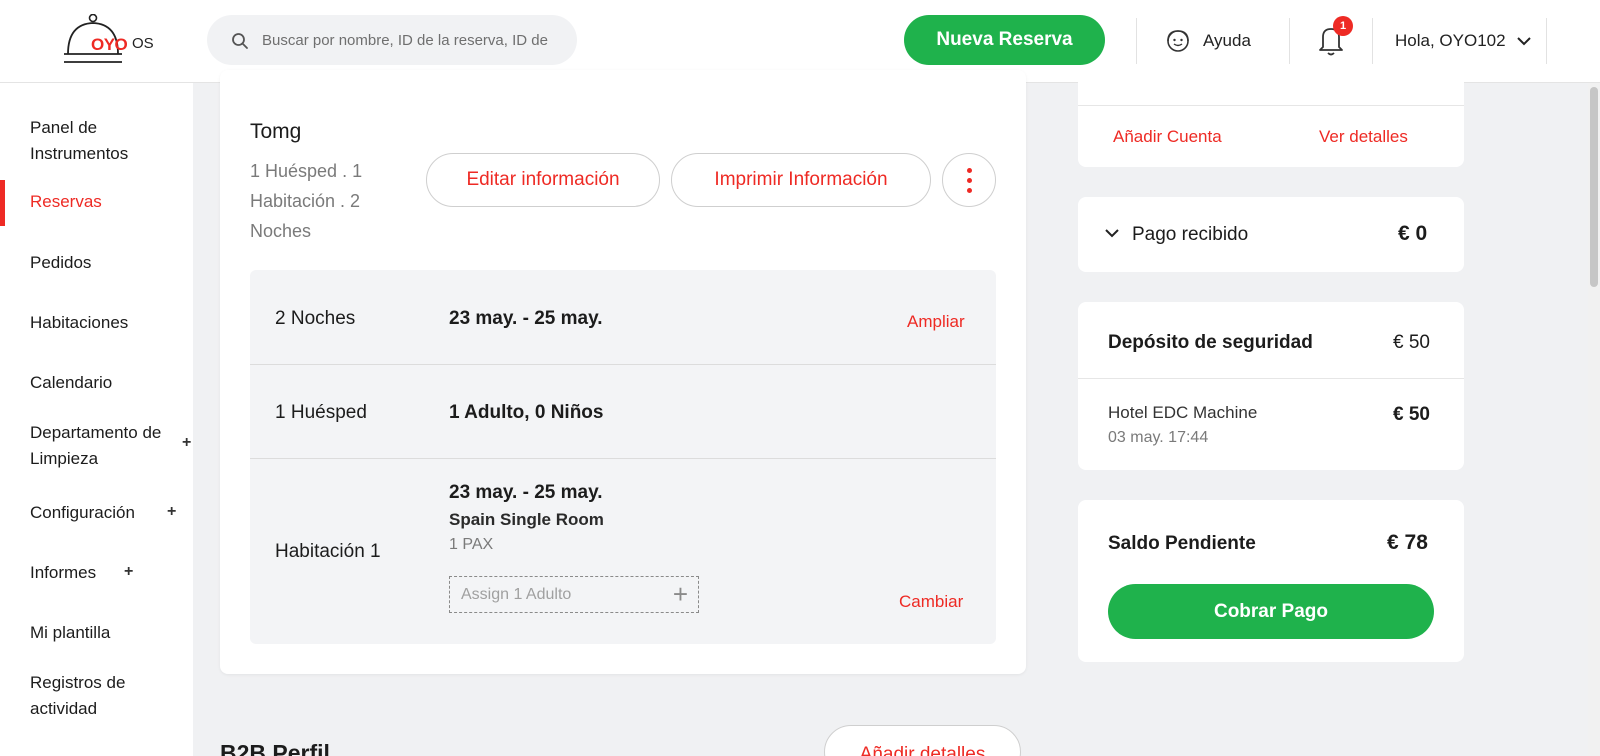  I want to click on change-room-link: Cambiar, so click(931, 602).